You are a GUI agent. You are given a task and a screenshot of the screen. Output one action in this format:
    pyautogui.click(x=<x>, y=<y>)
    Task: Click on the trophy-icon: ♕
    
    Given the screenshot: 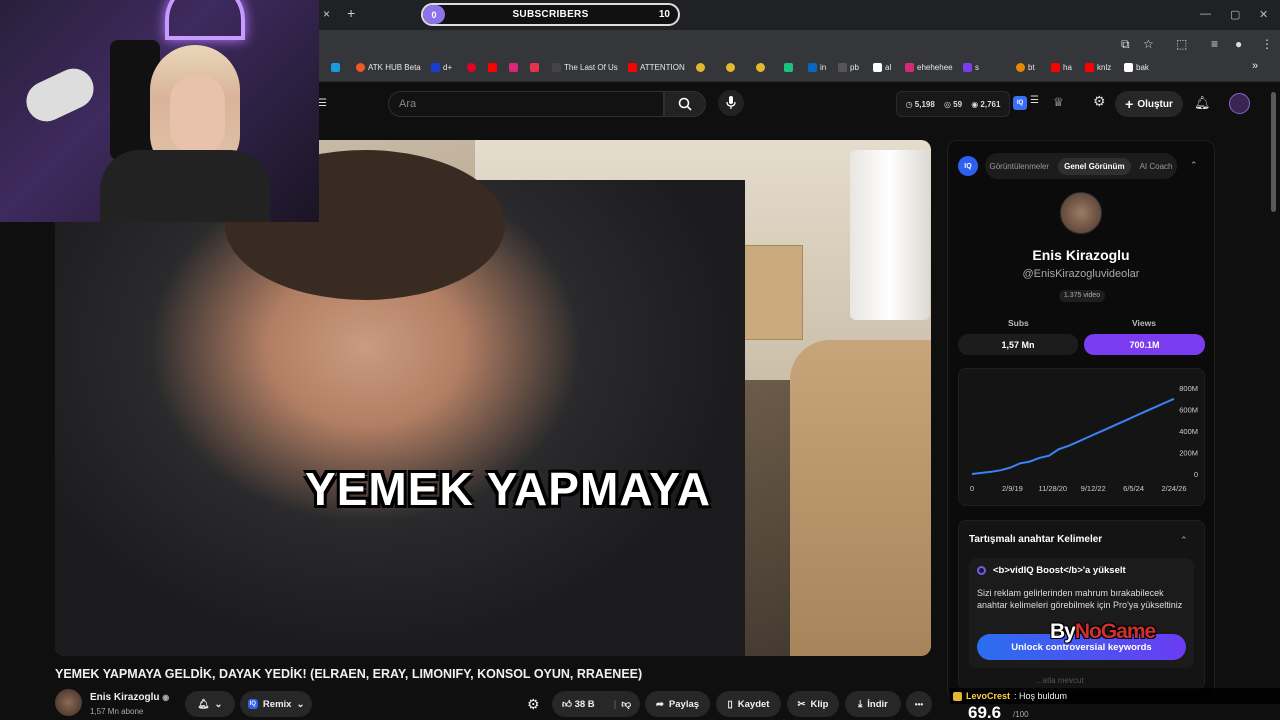 What is the action you would take?
    pyautogui.click(x=1058, y=102)
    